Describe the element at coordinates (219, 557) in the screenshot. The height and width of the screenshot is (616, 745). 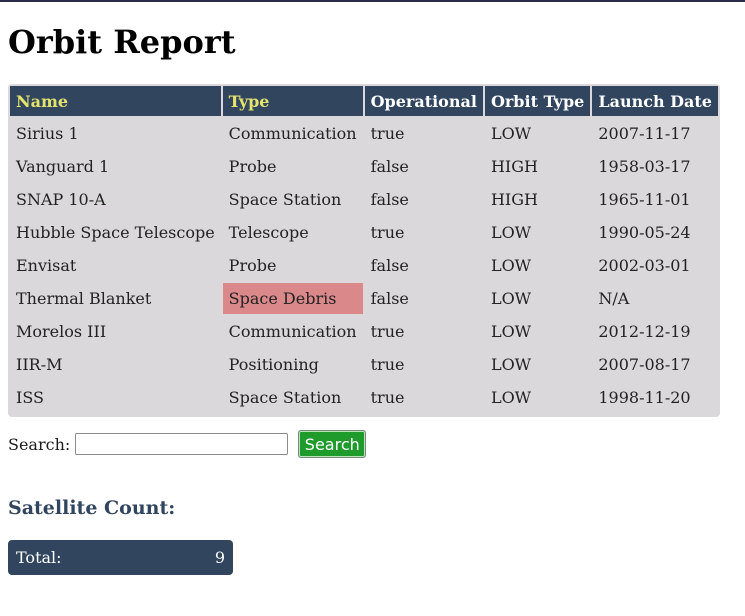
I see `total-value: 9` at that location.